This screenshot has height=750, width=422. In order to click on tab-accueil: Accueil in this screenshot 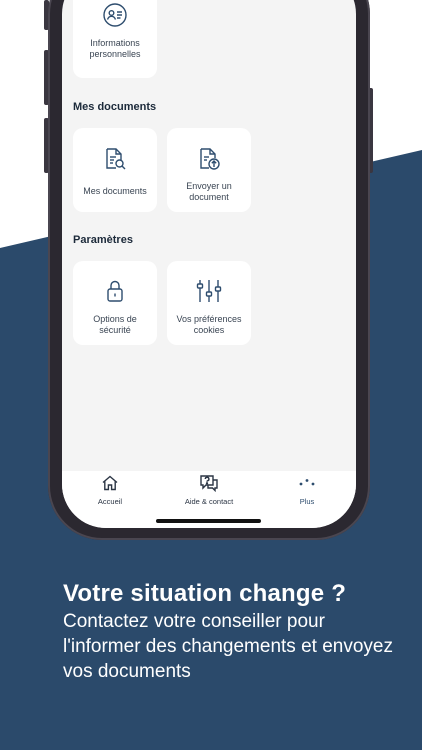, I will do `click(110, 490)`.